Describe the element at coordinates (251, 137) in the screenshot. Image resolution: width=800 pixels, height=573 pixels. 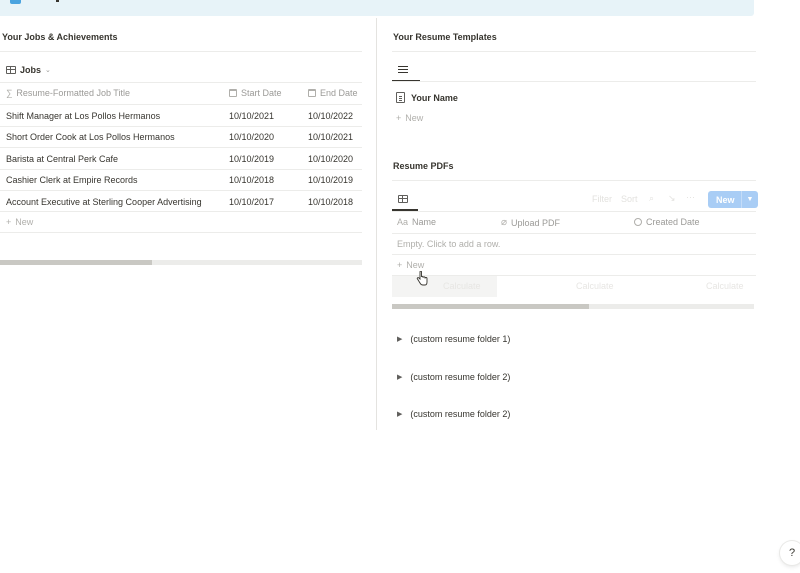
I see `table-cell-start-date: 10/10/2020` at that location.